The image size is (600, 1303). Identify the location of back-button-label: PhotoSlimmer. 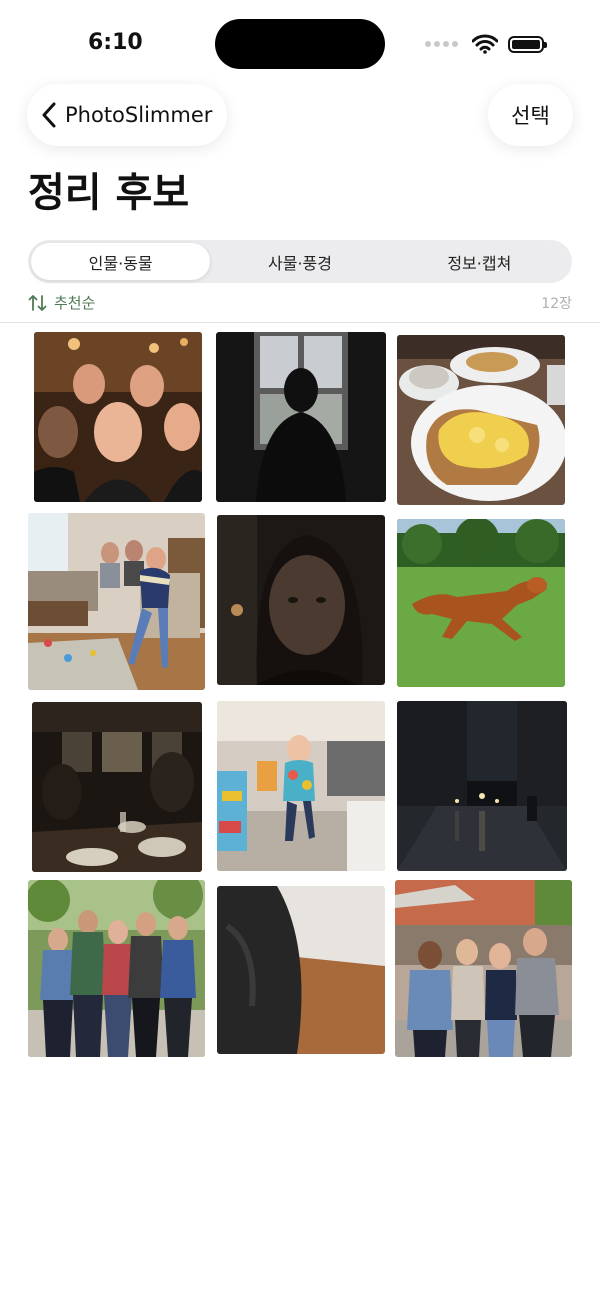
(139, 115).